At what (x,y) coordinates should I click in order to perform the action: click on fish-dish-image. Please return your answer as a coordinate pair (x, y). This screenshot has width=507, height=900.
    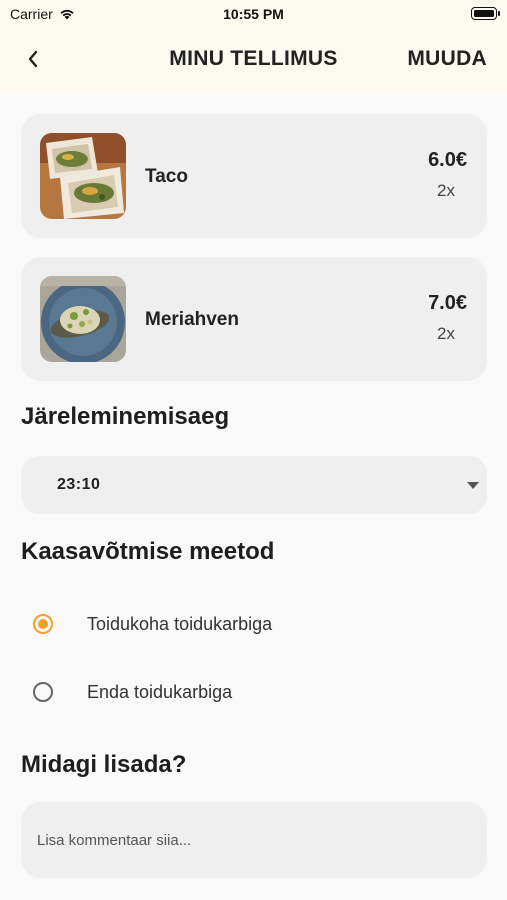
    Looking at the image, I should click on (83, 319).